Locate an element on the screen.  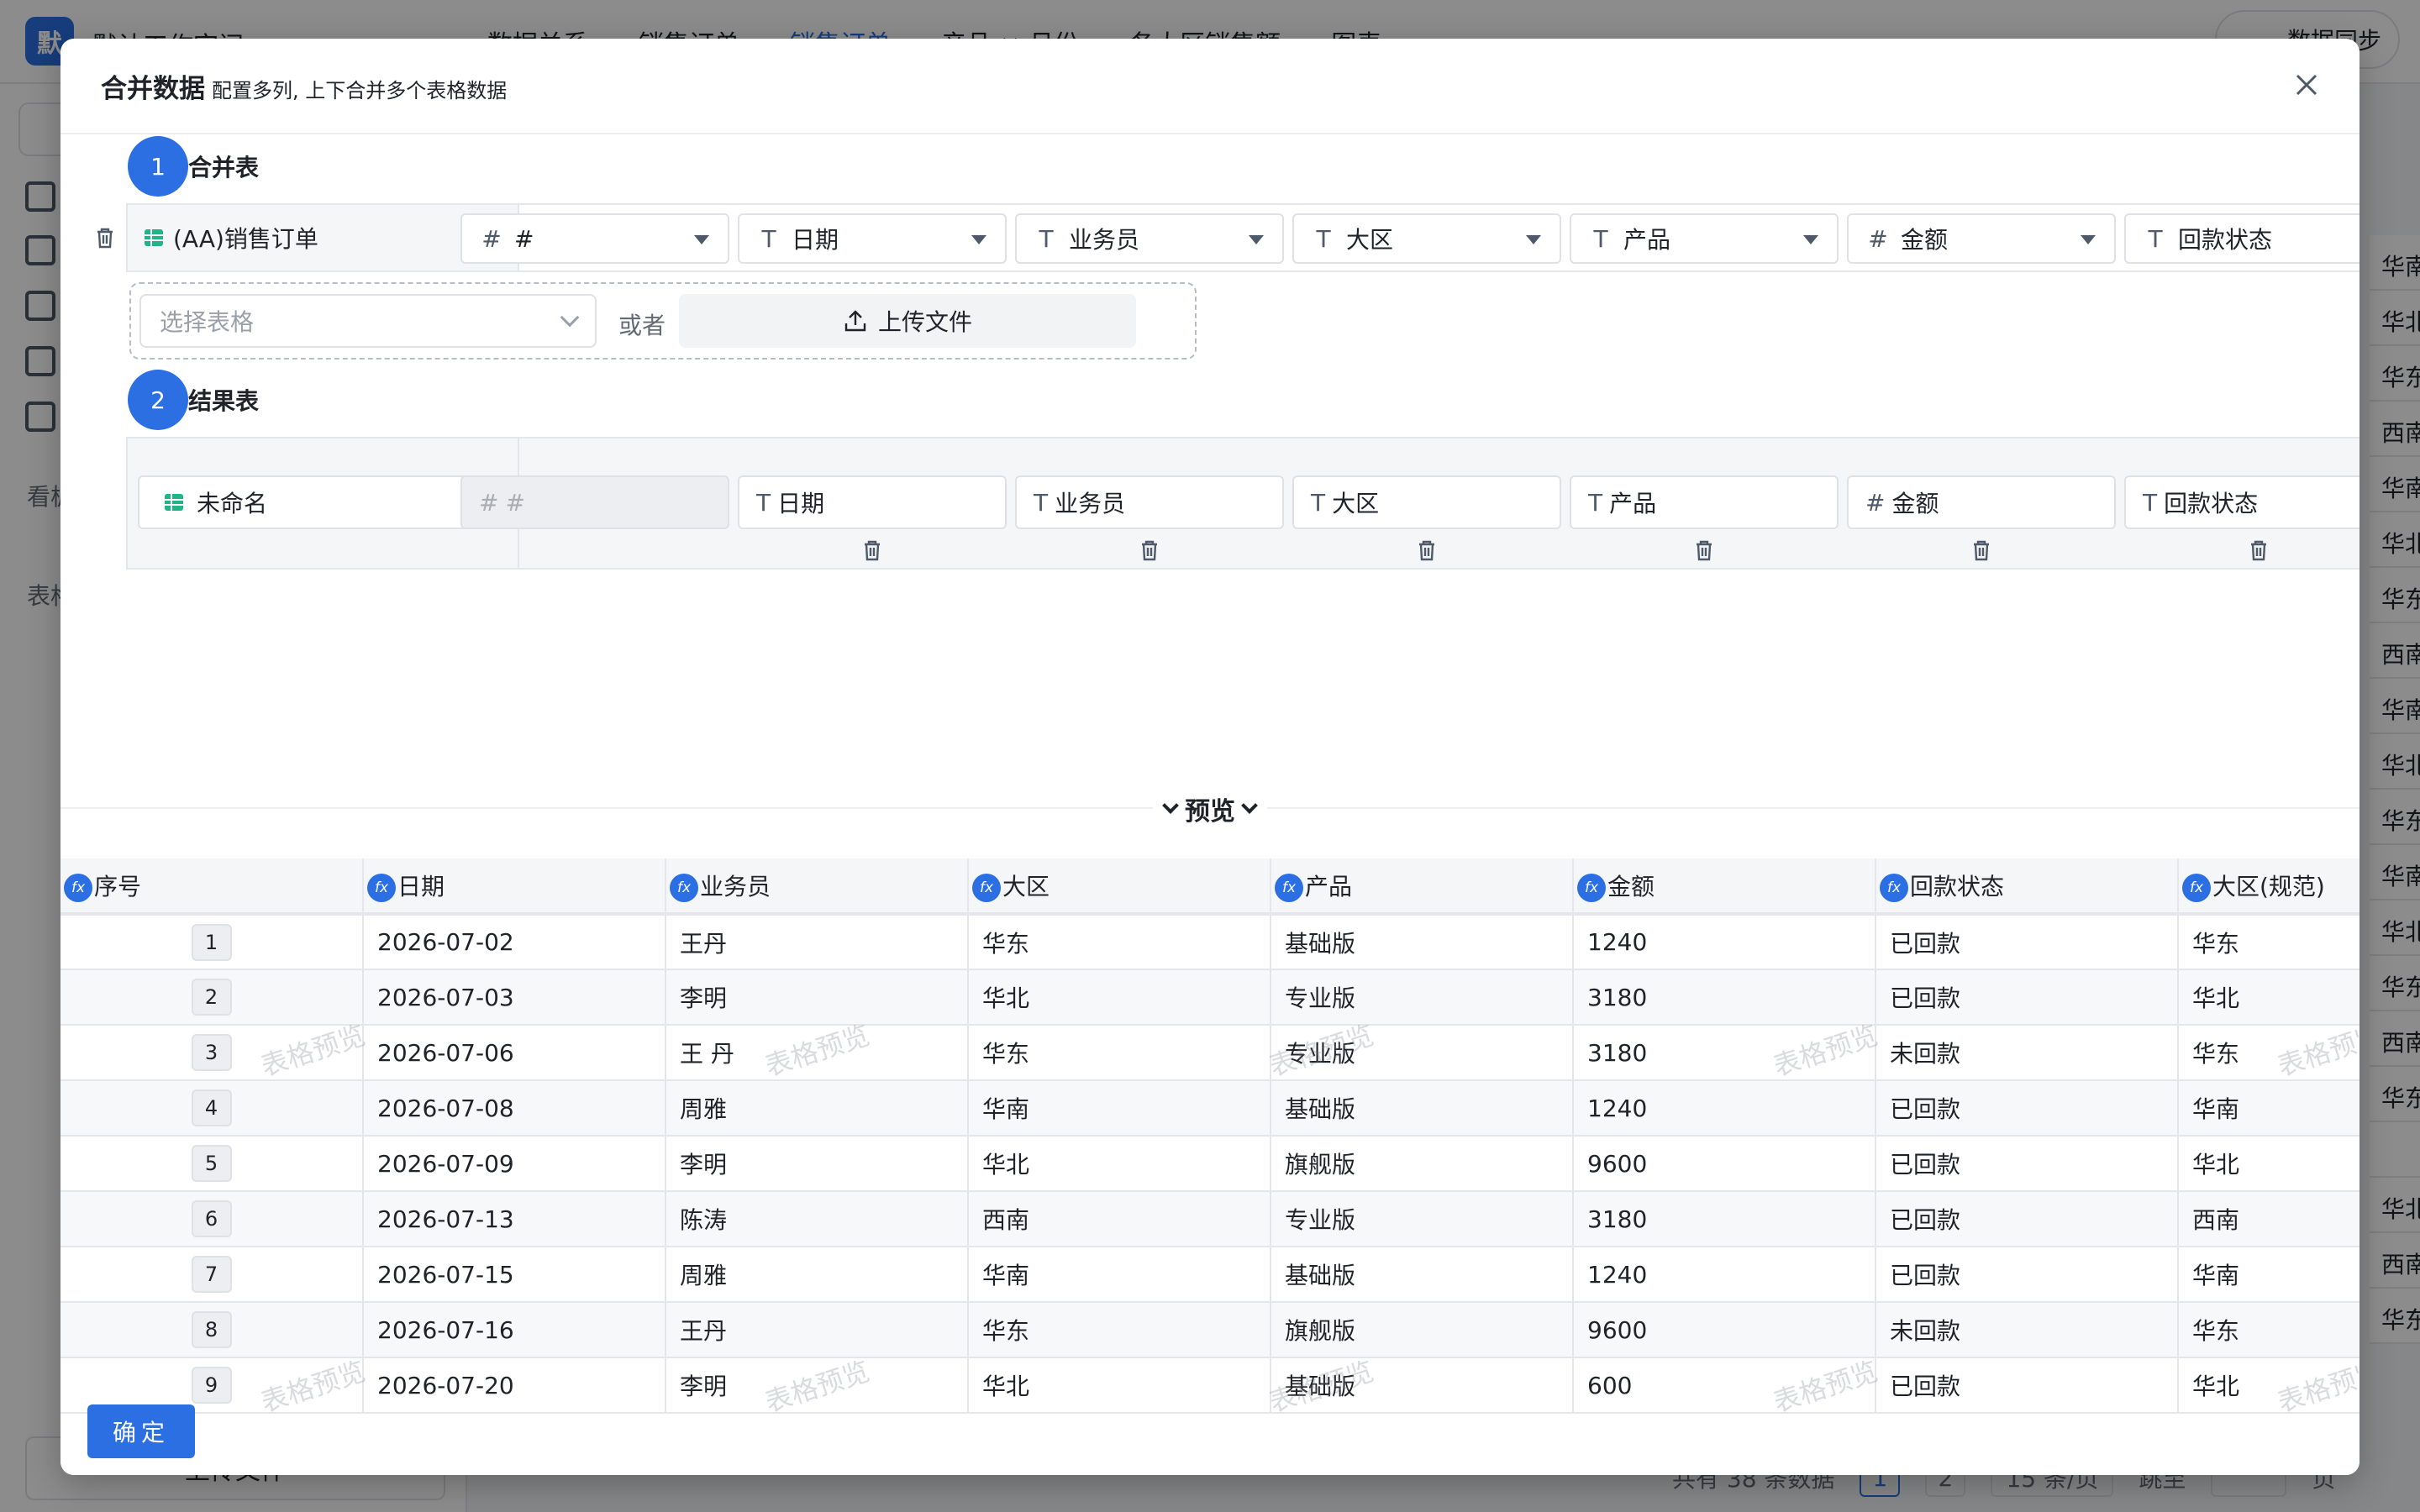
source-field-select: # 金额 is located at coordinates (1982, 238).